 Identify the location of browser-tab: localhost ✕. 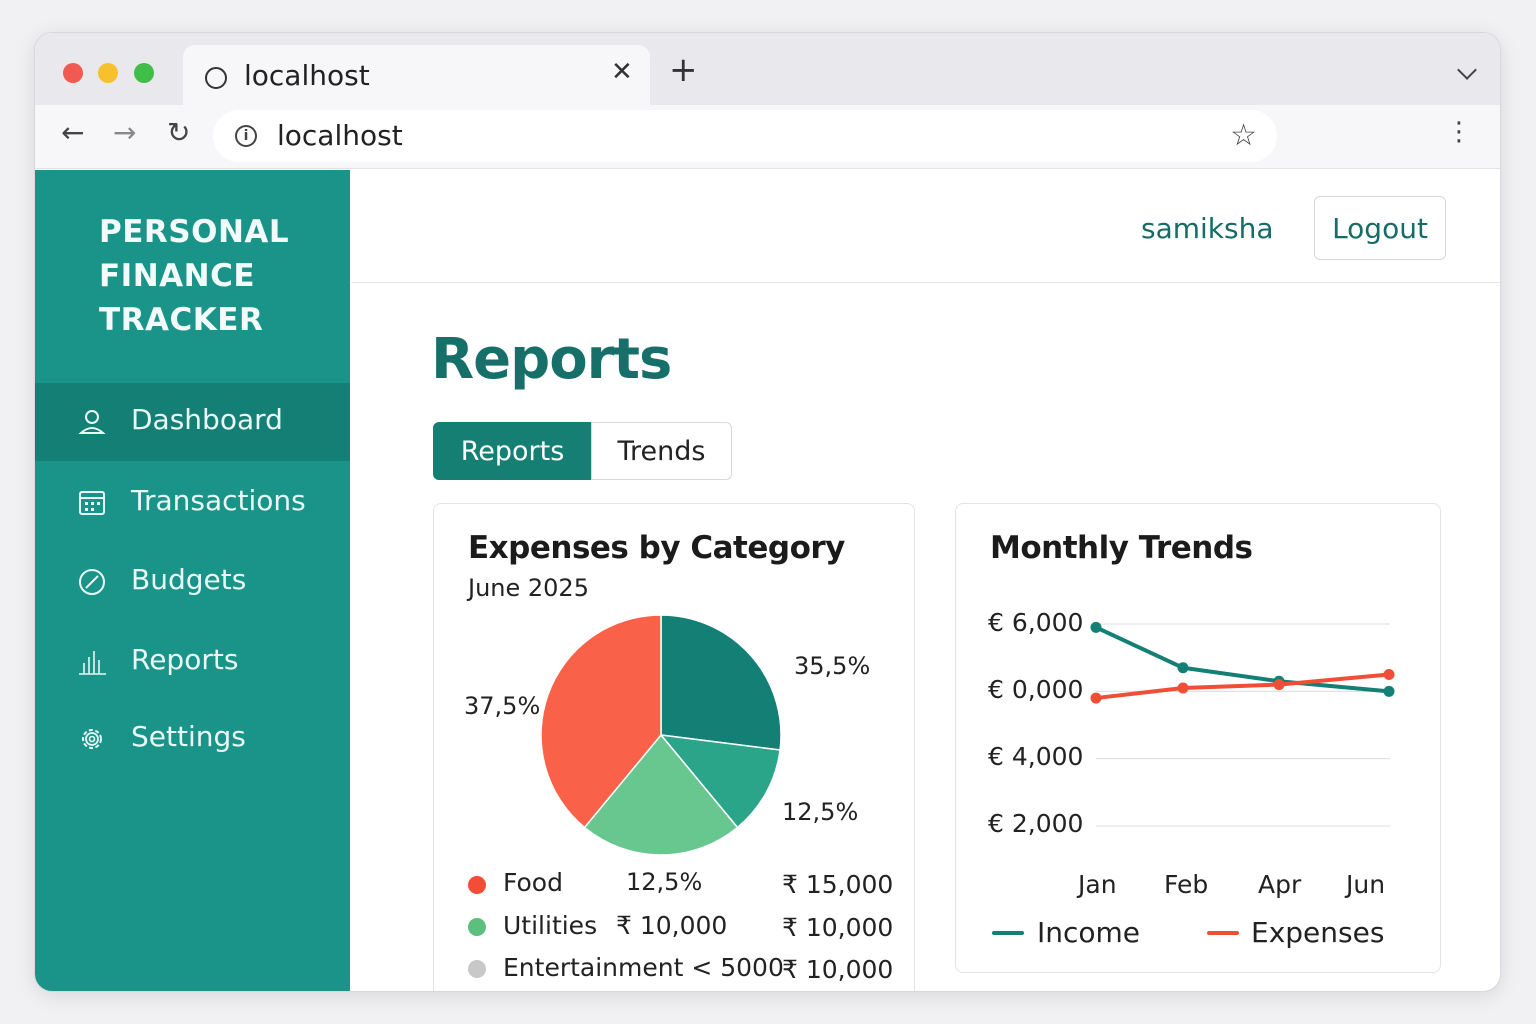
(416, 76).